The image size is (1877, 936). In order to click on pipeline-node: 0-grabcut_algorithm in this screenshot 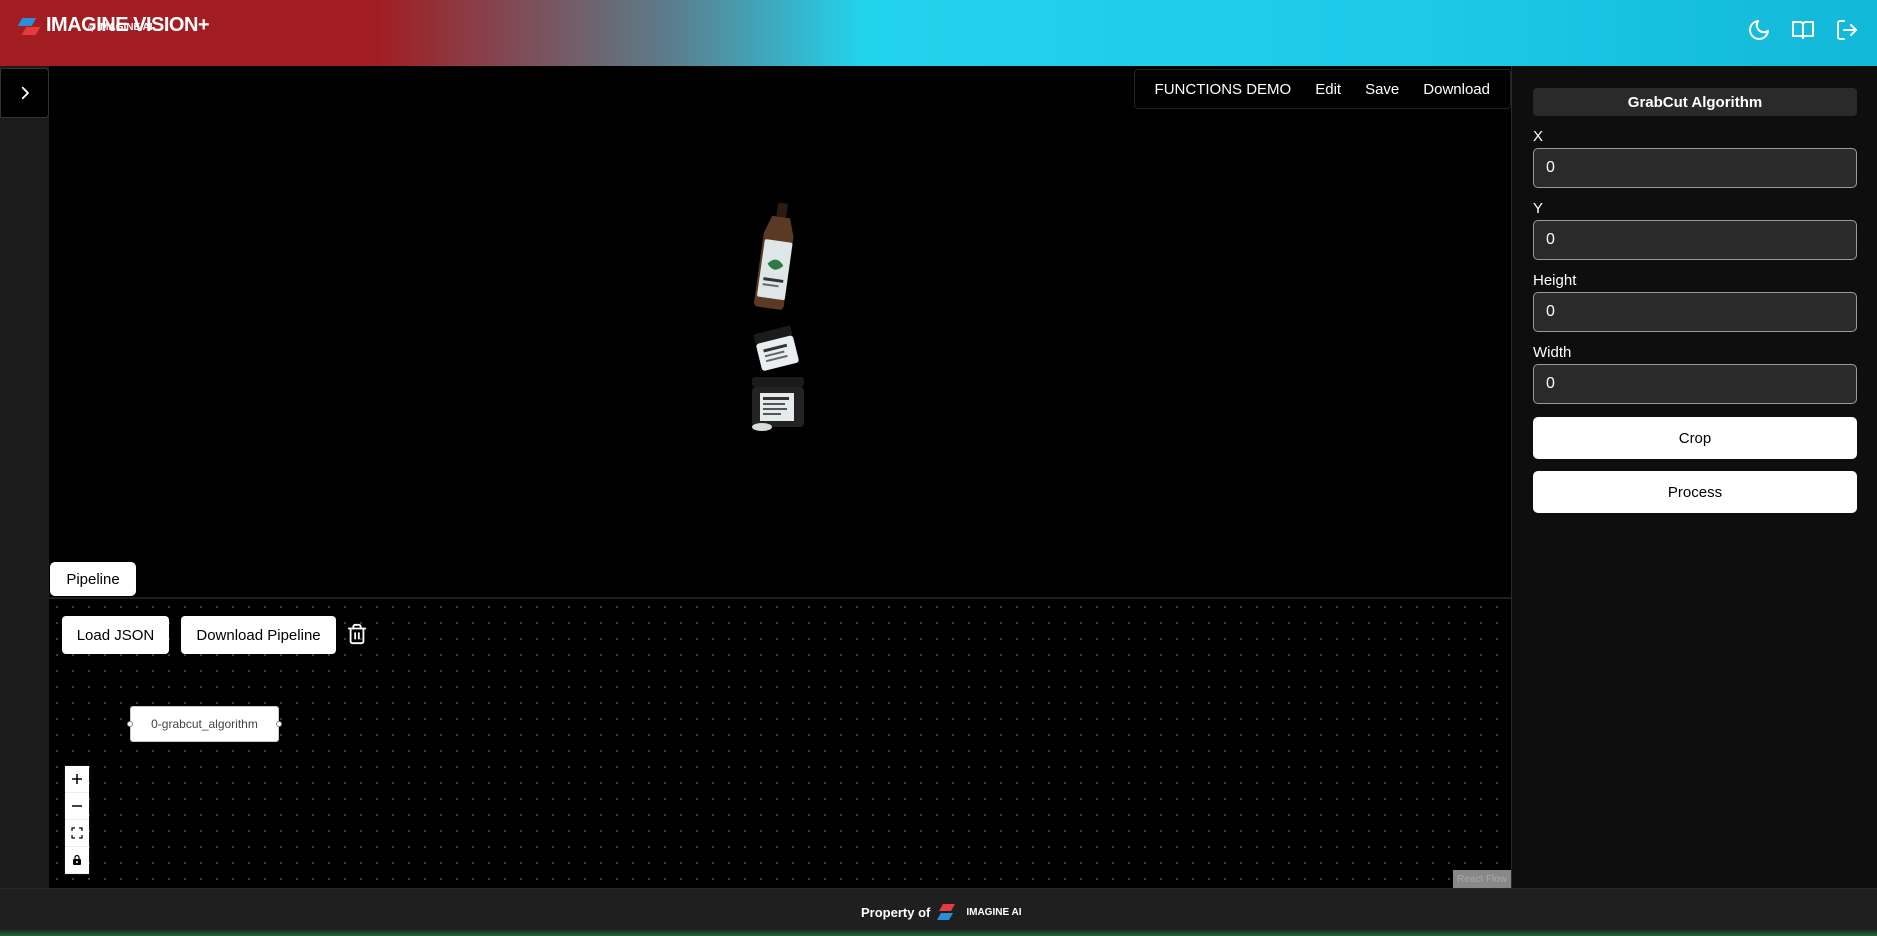, I will do `click(204, 724)`.